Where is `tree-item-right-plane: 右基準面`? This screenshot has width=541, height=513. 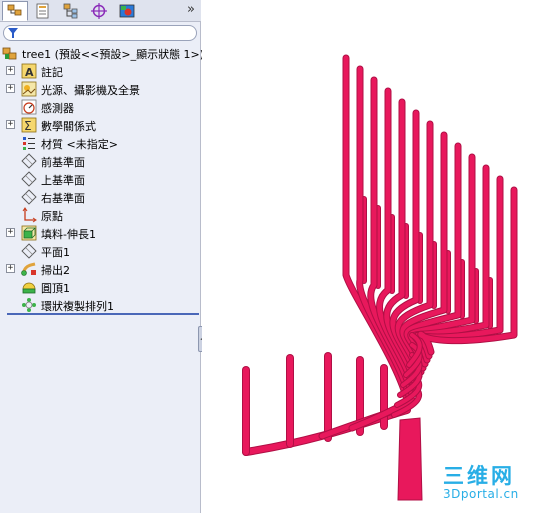
tree-item-right-plane: 右基準面 is located at coordinates (100, 197).